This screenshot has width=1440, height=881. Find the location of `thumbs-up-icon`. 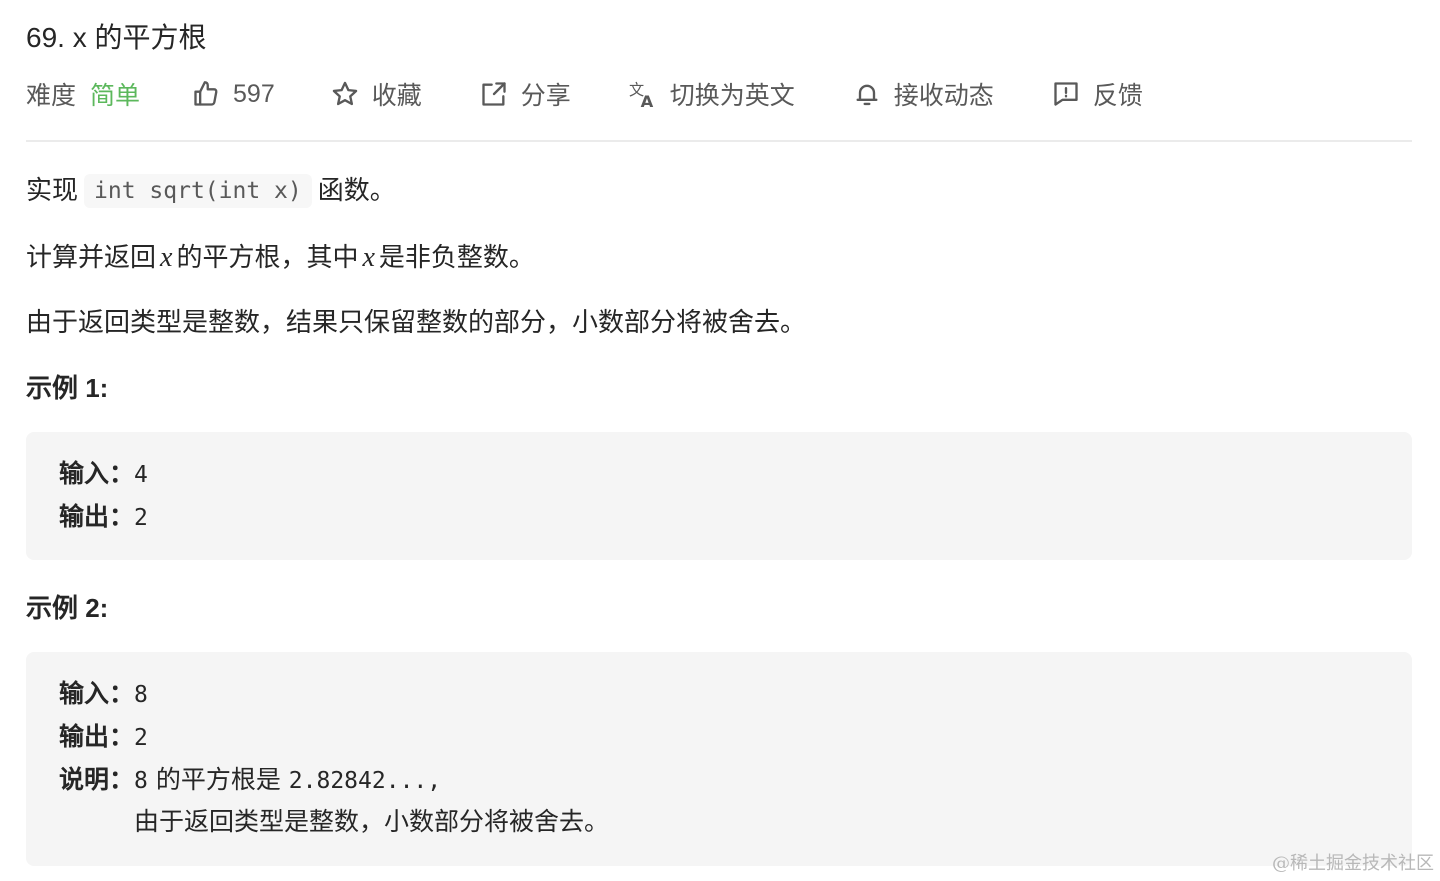

thumbs-up-icon is located at coordinates (206, 93).